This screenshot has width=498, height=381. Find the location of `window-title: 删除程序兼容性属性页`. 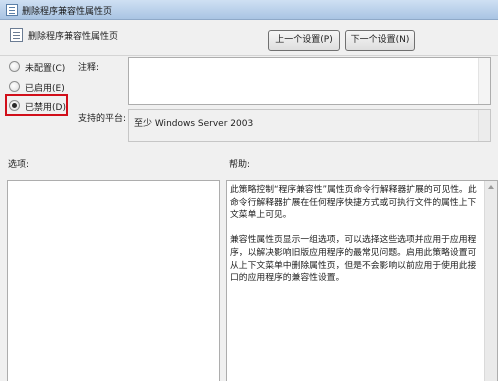

window-title: 删除程序兼容性属性页 is located at coordinates (67, 12).